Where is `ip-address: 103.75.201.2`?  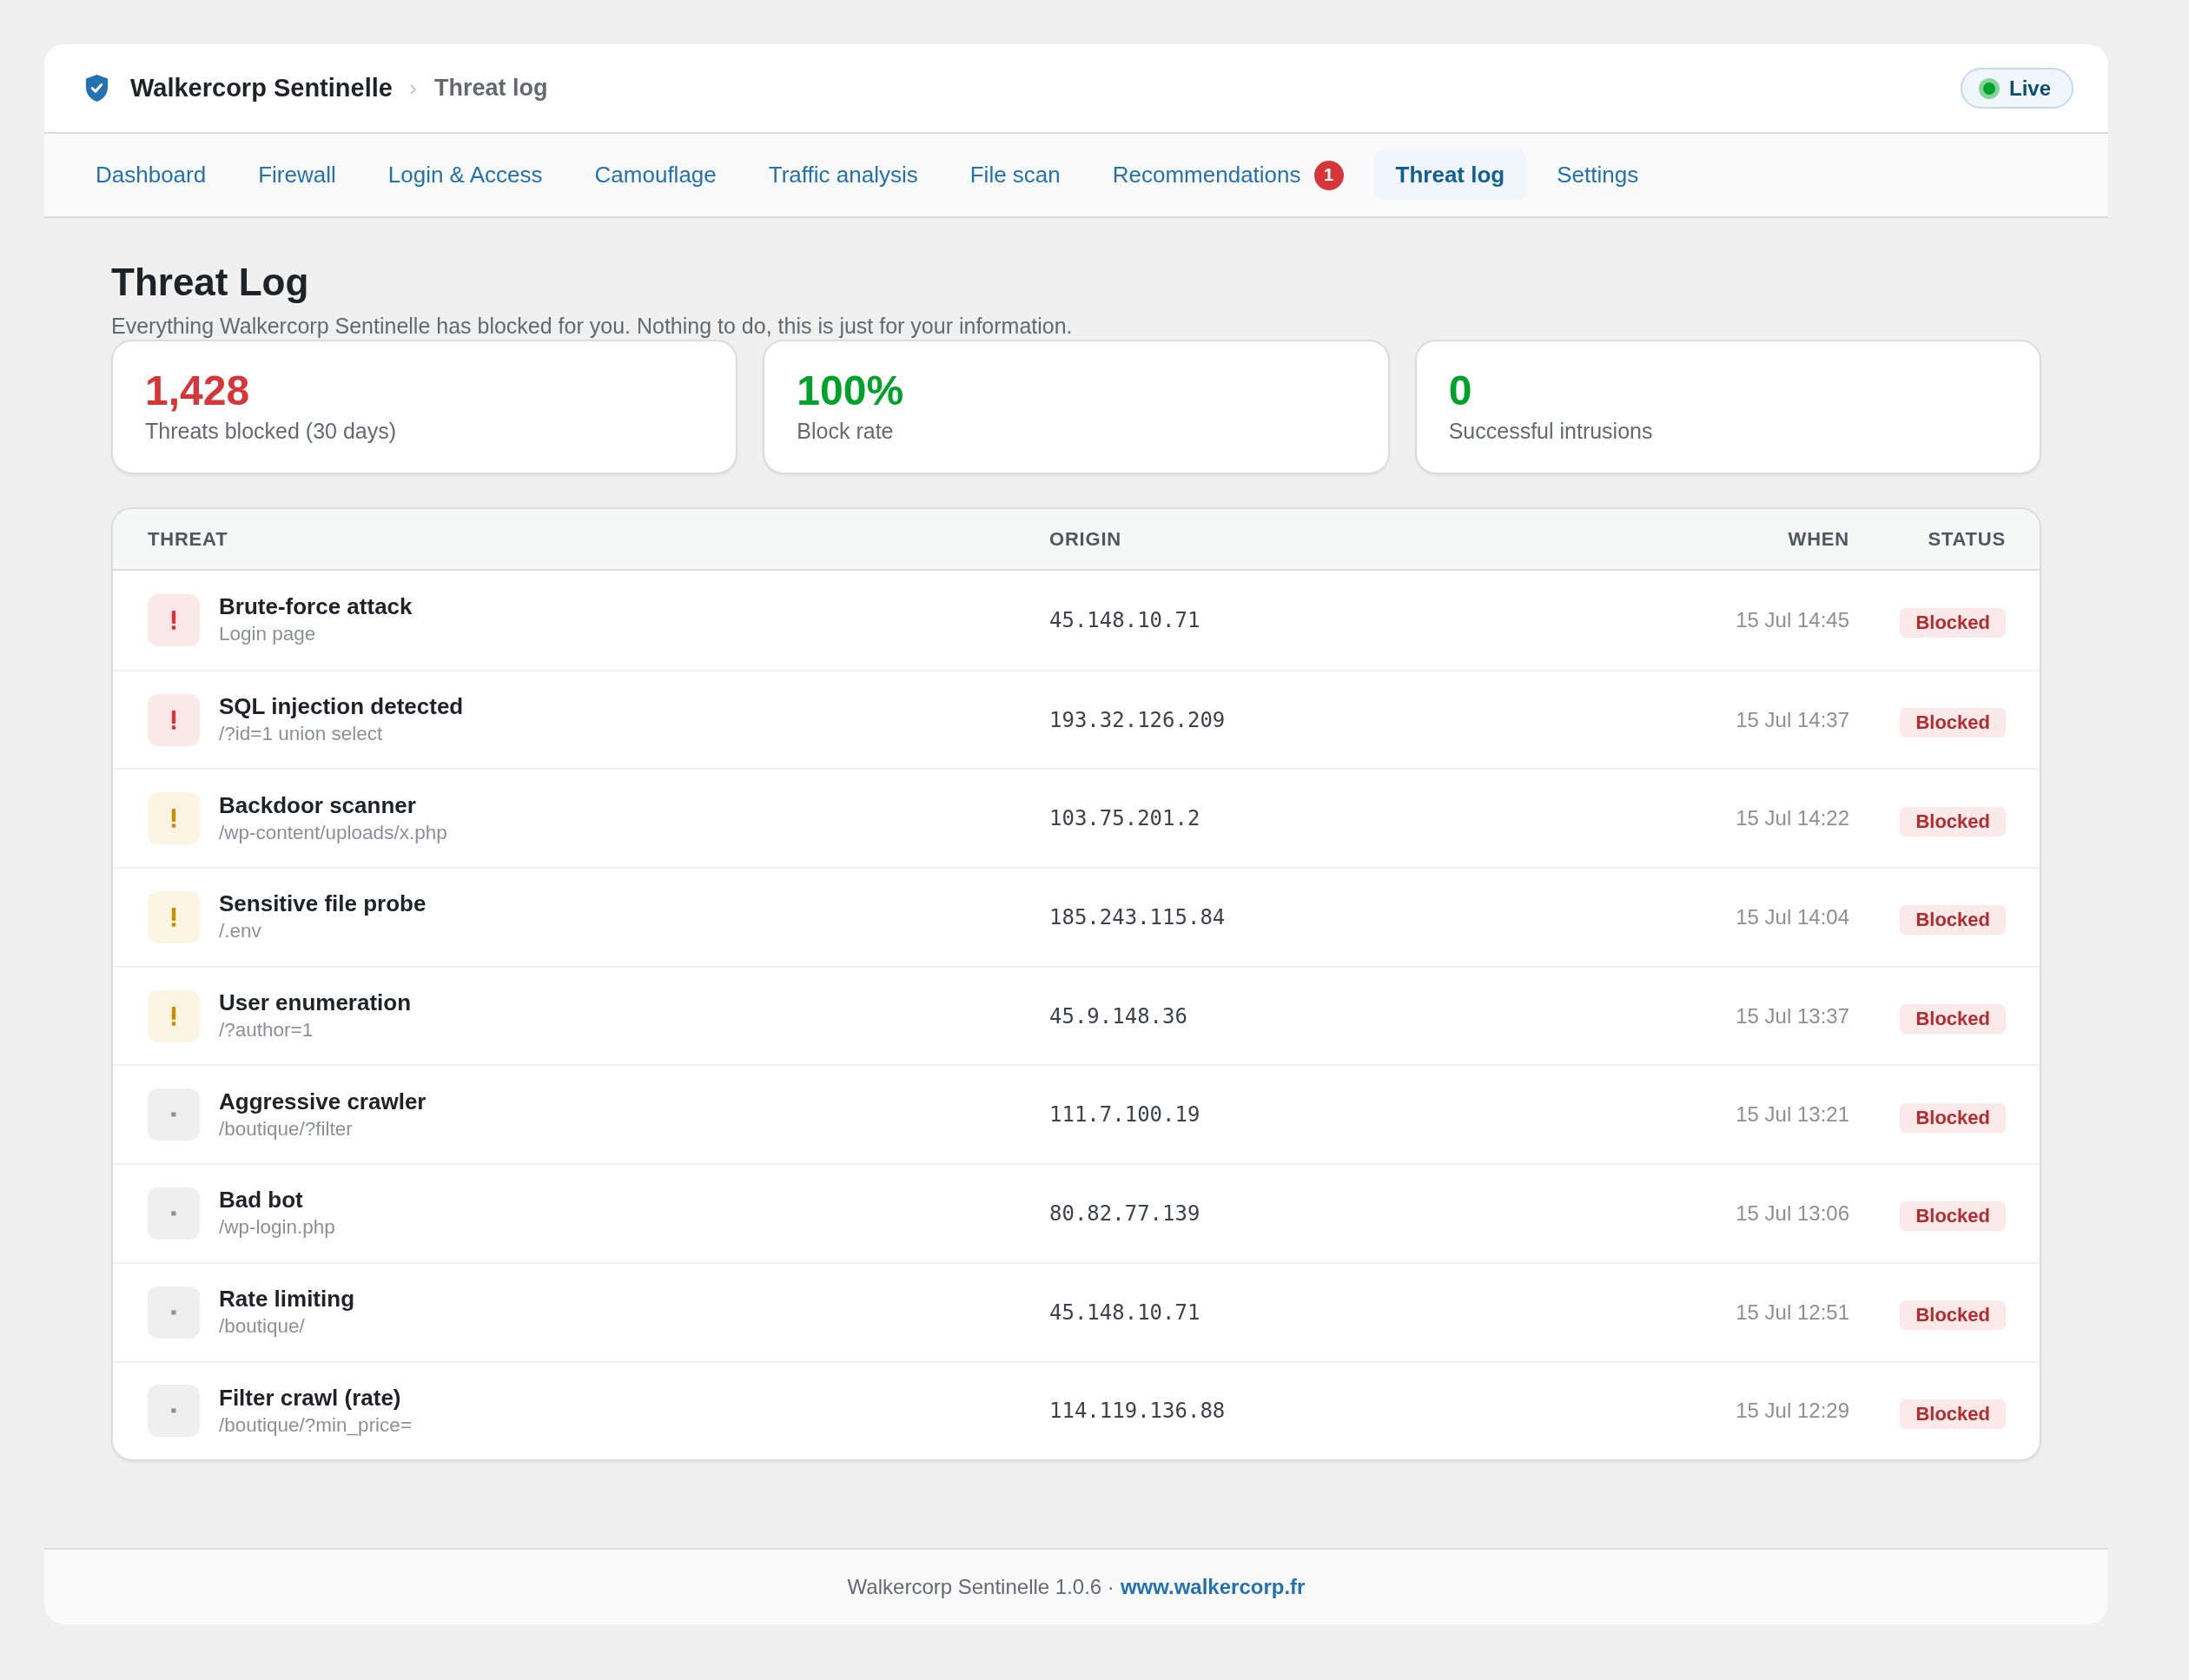 ip-address: 103.75.201.2 is located at coordinates (1124, 818).